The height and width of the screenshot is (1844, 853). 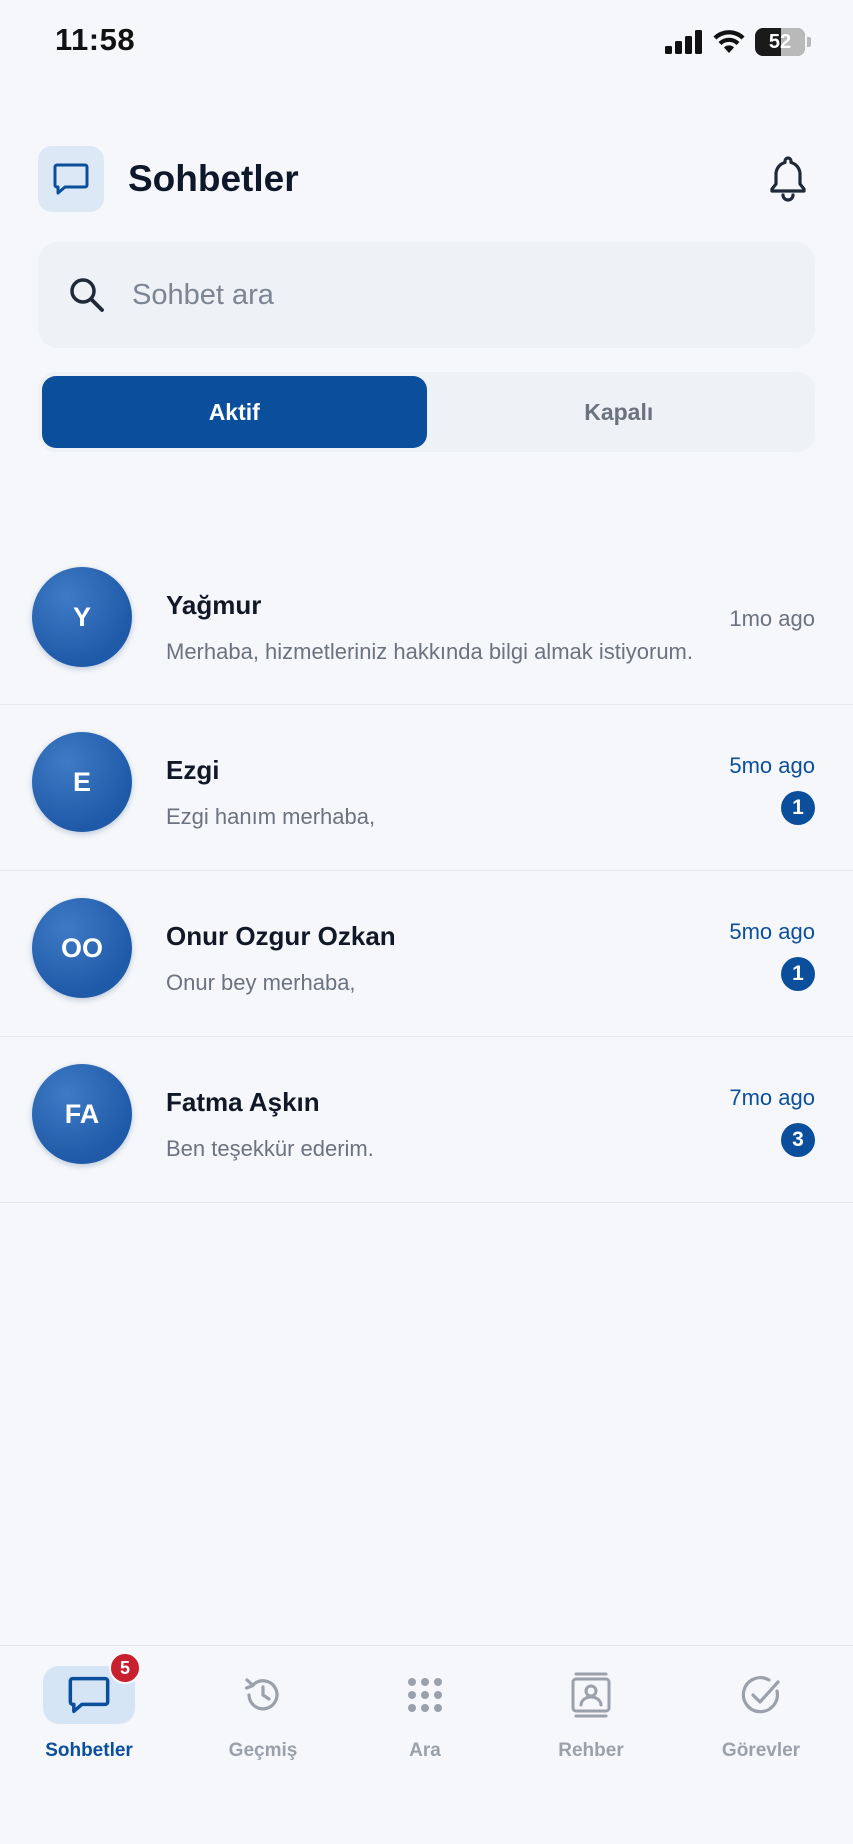 What do you see at coordinates (87, 295) in the screenshot?
I see `search-icon` at bounding box center [87, 295].